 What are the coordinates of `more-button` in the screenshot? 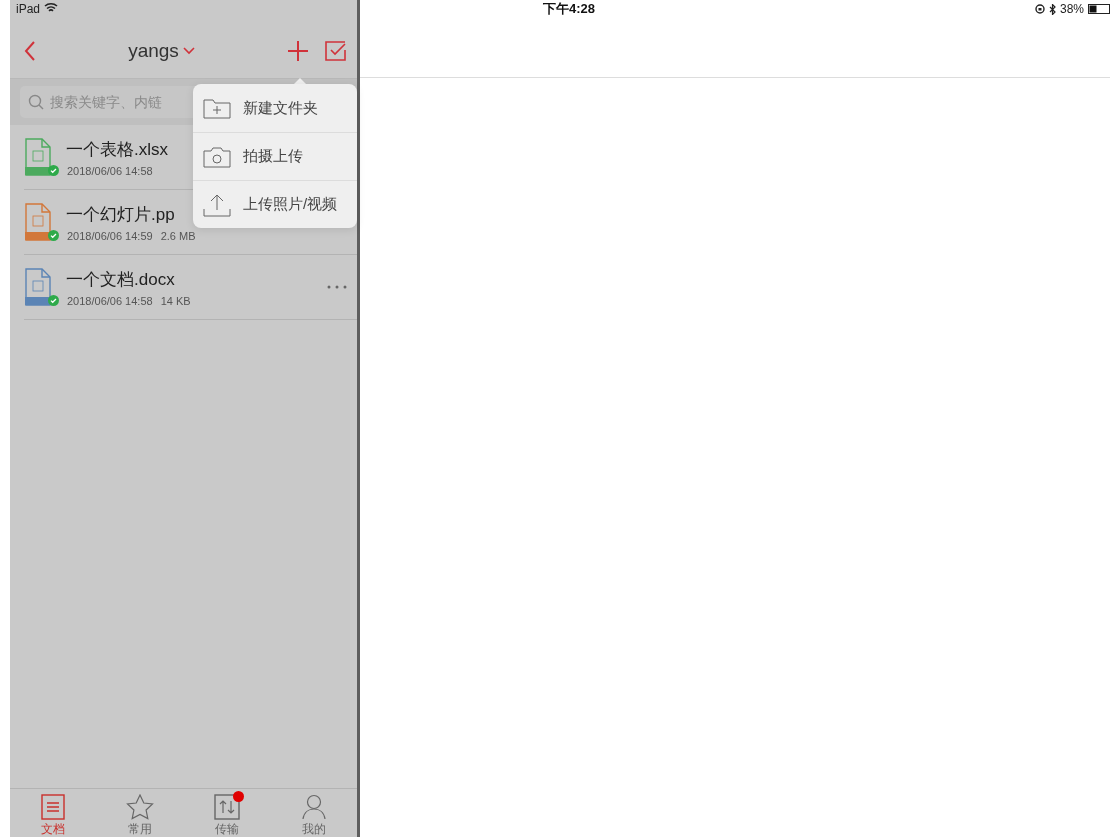 It's located at (337, 287).